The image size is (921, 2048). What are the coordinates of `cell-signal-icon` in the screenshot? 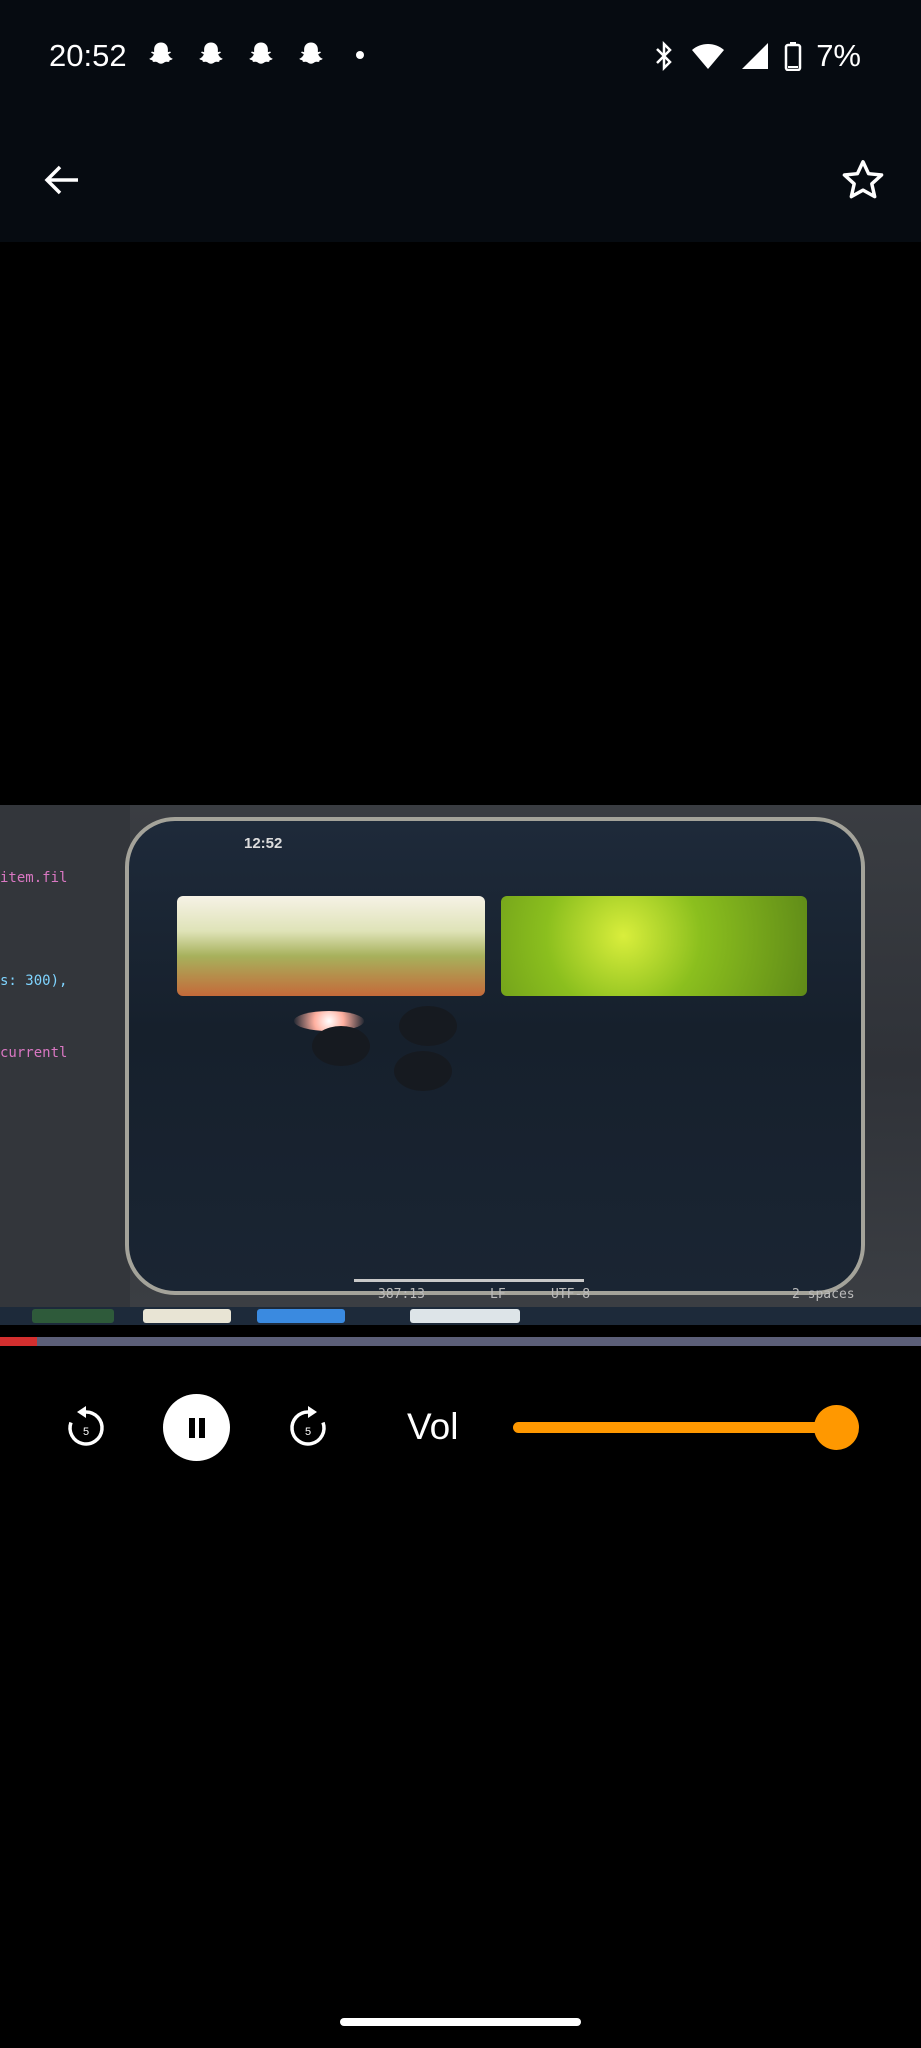 It's located at (755, 56).